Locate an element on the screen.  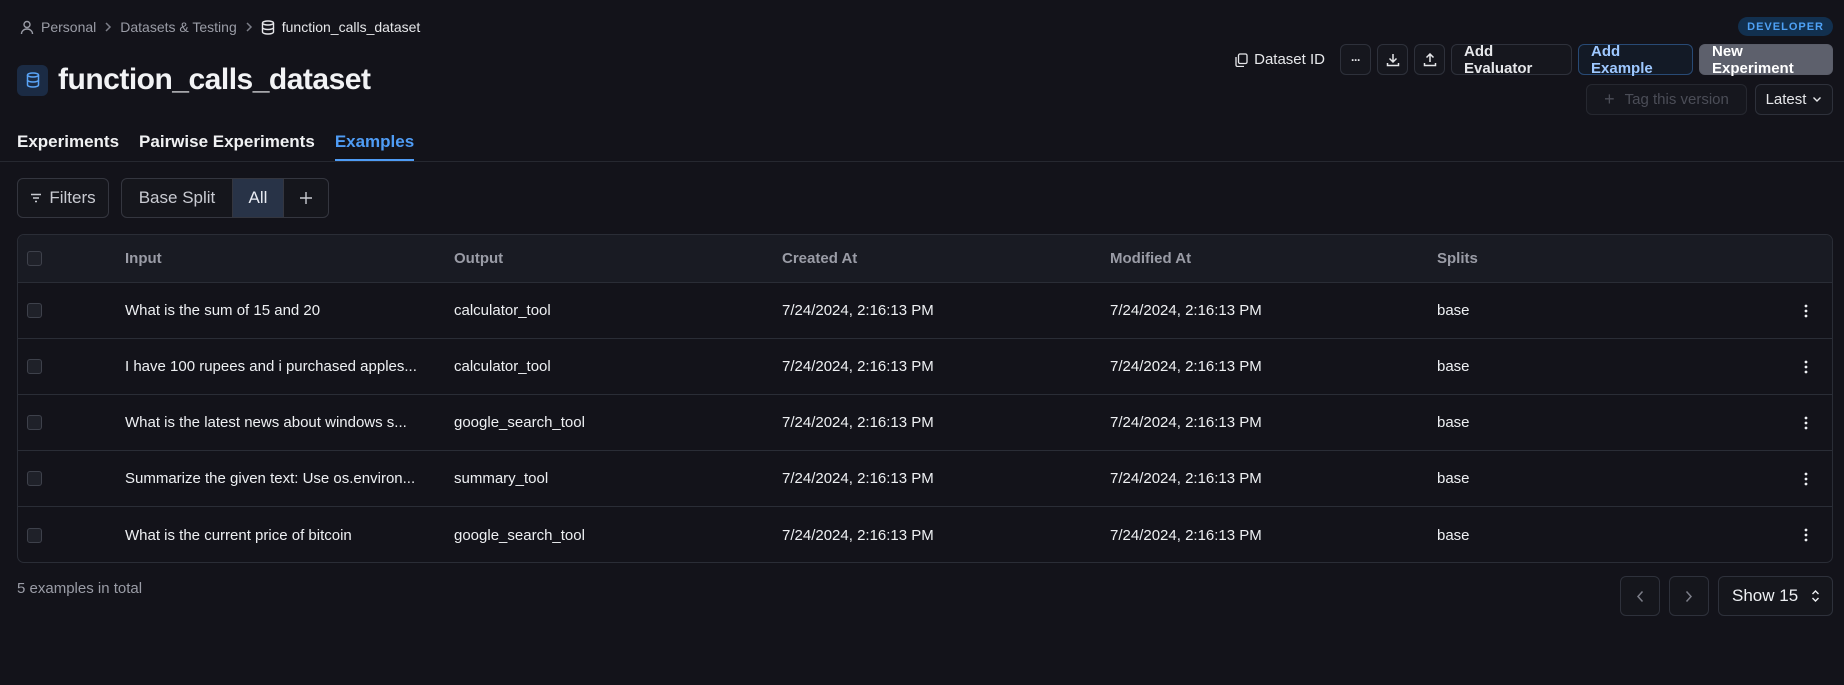
tab-examples: Examples is located at coordinates (374, 145).